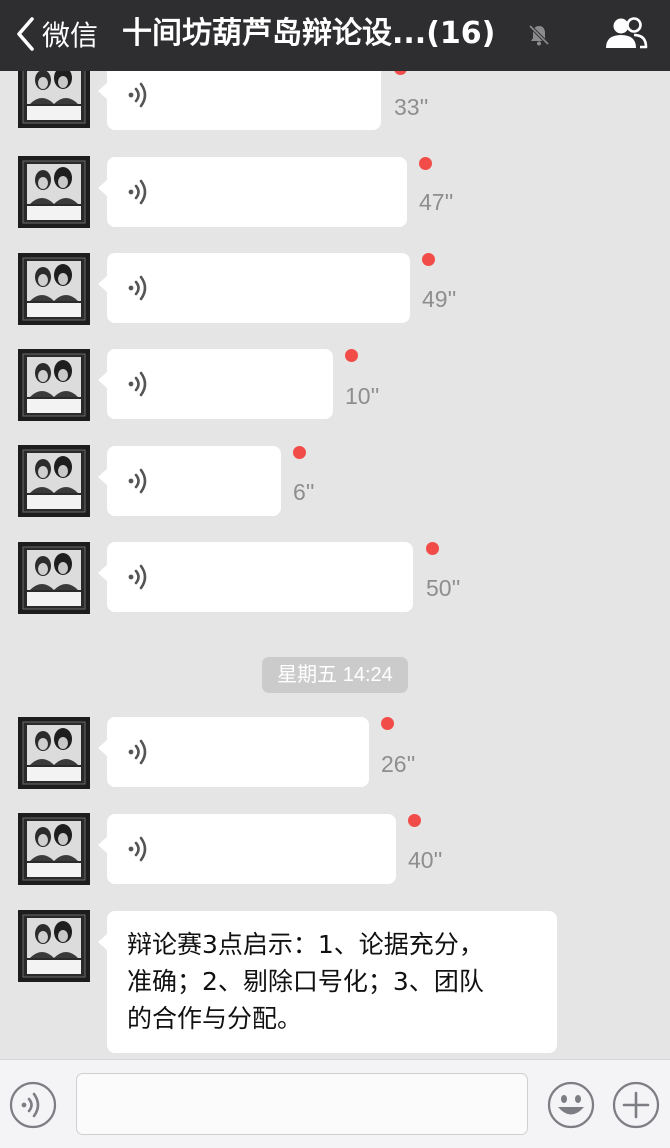 This screenshot has width=670, height=1148. Describe the element at coordinates (305, 981) in the screenshot. I see `text-message-line: 准确；2、剔除口号化；3、团队` at that location.